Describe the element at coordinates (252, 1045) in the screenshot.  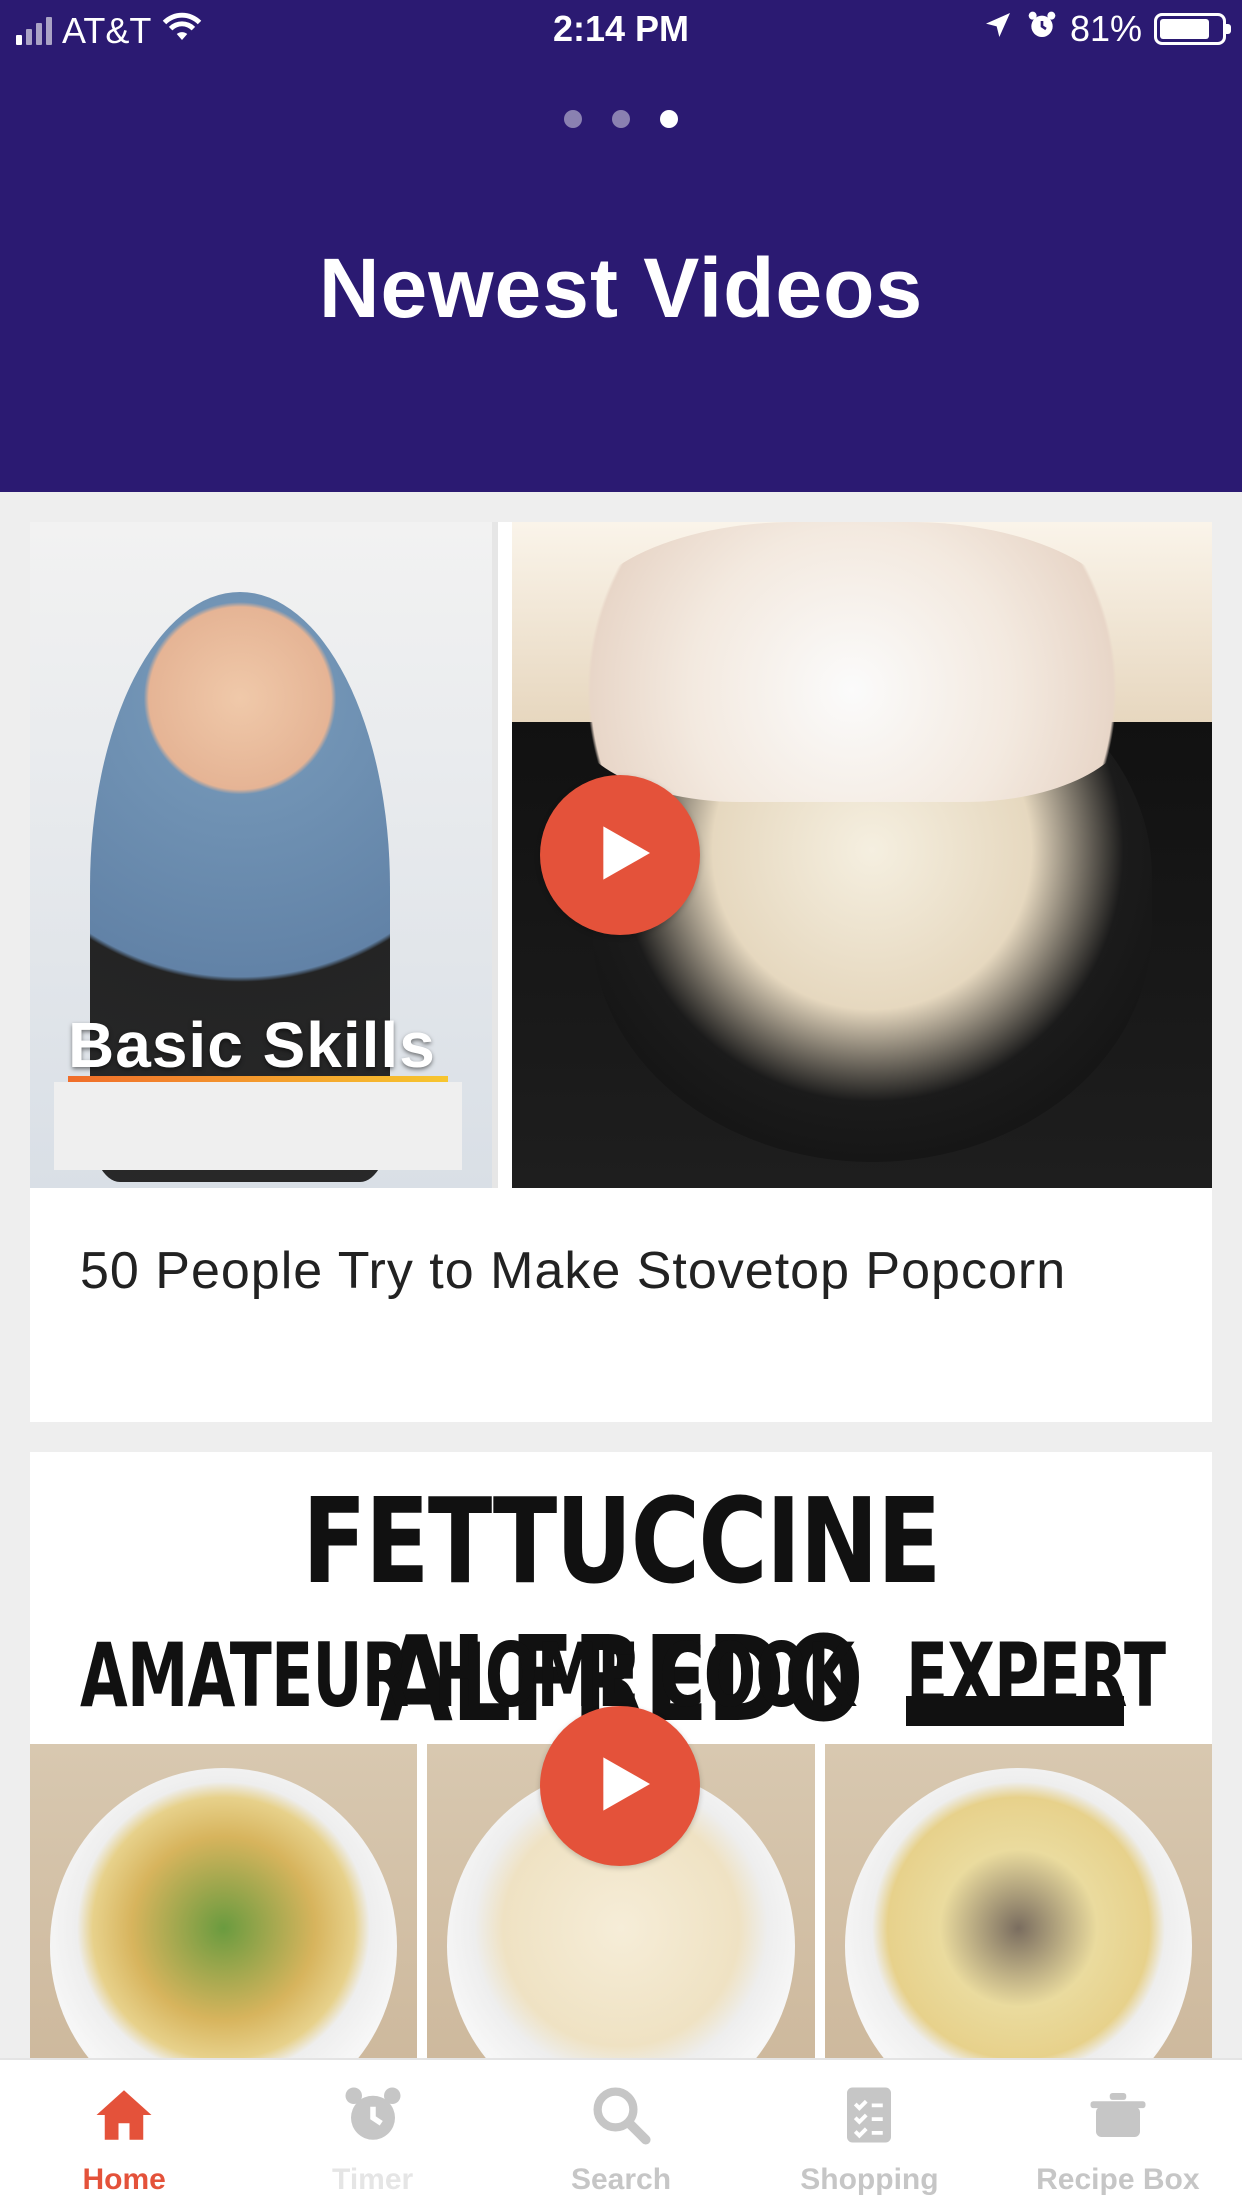
I see `thumbnail-badge-text: Basic Skills` at that location.